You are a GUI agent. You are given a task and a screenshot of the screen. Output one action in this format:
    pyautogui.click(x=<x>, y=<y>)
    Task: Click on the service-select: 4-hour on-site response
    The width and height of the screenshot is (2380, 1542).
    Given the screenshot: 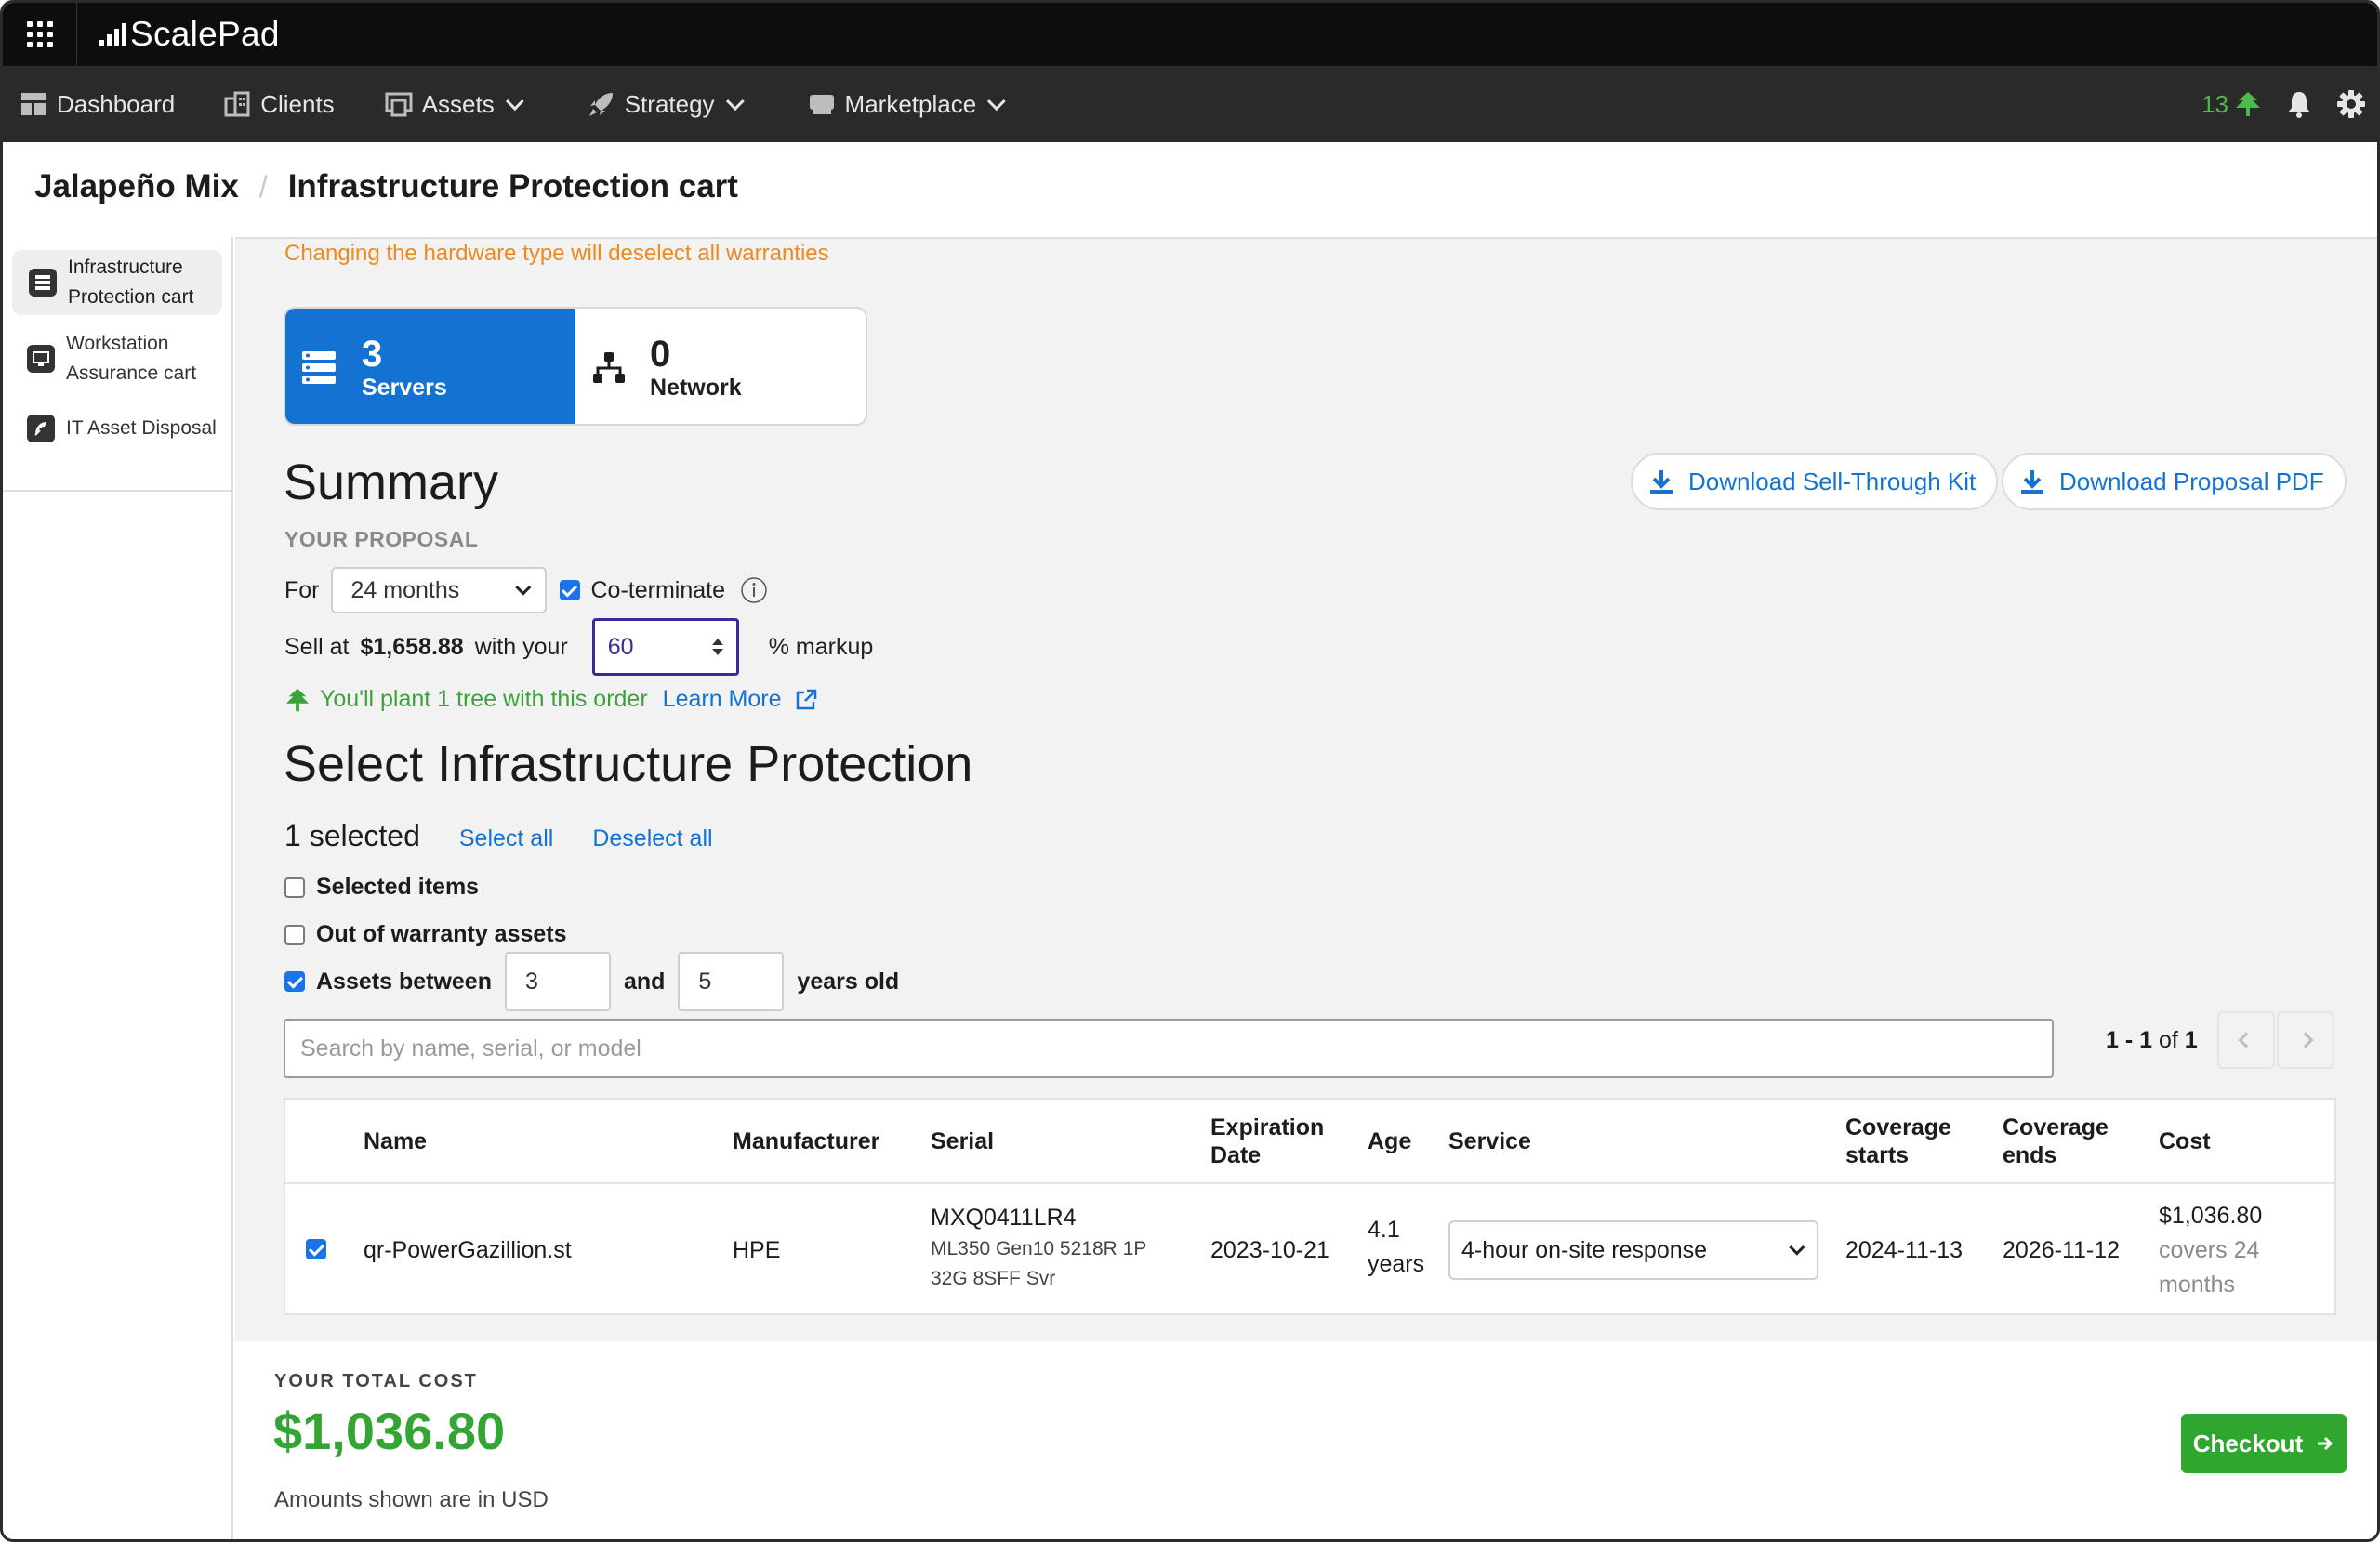 What is the action you would take?
    pyautogui.click(x=1633, y=1250)
    